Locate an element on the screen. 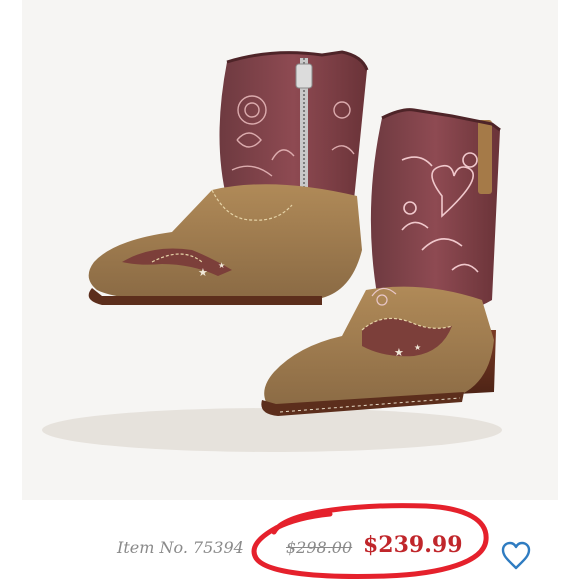 This screenshot has width=580, height=580. heart-outline-icon is located at coordinates (516, 555).